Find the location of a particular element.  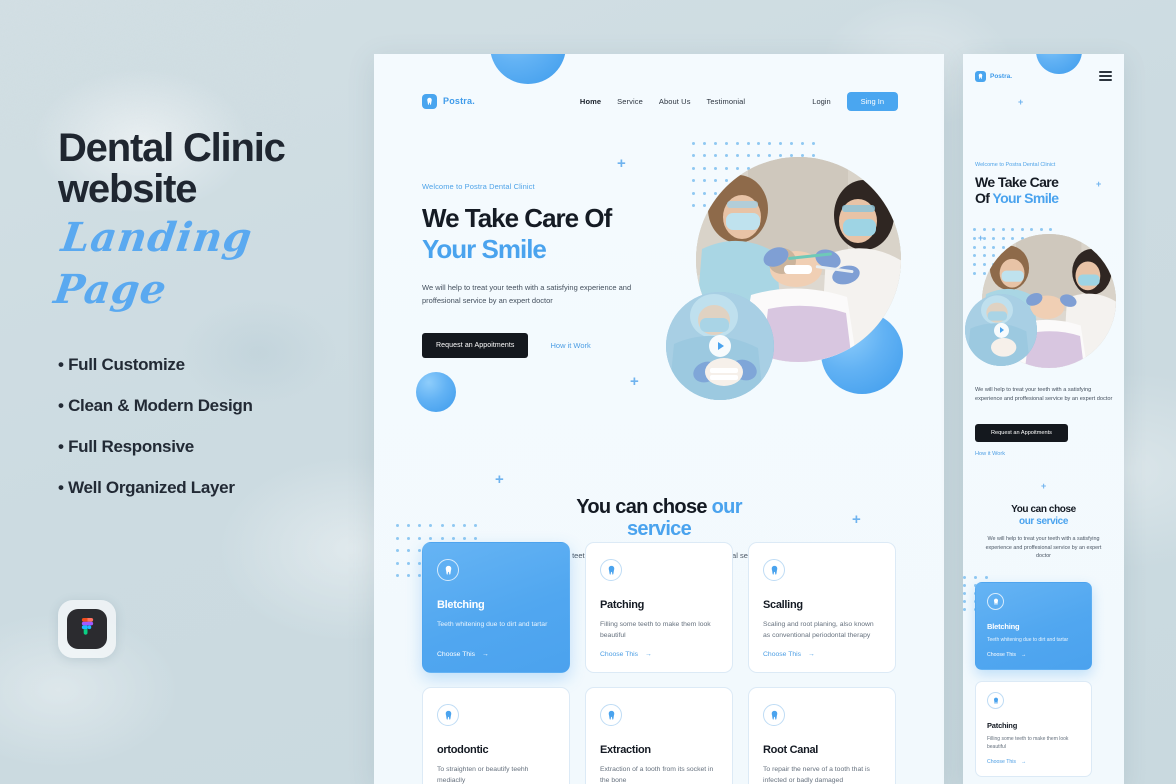

nav-links: Home Service About Us Testimonial is located at coordinates (662, 101).